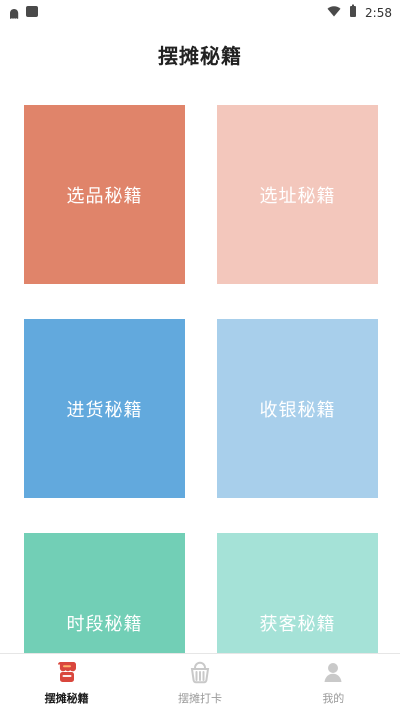  I want to click on nav-label-baitan-daka: 摆摊打卡, so click(199, 698).